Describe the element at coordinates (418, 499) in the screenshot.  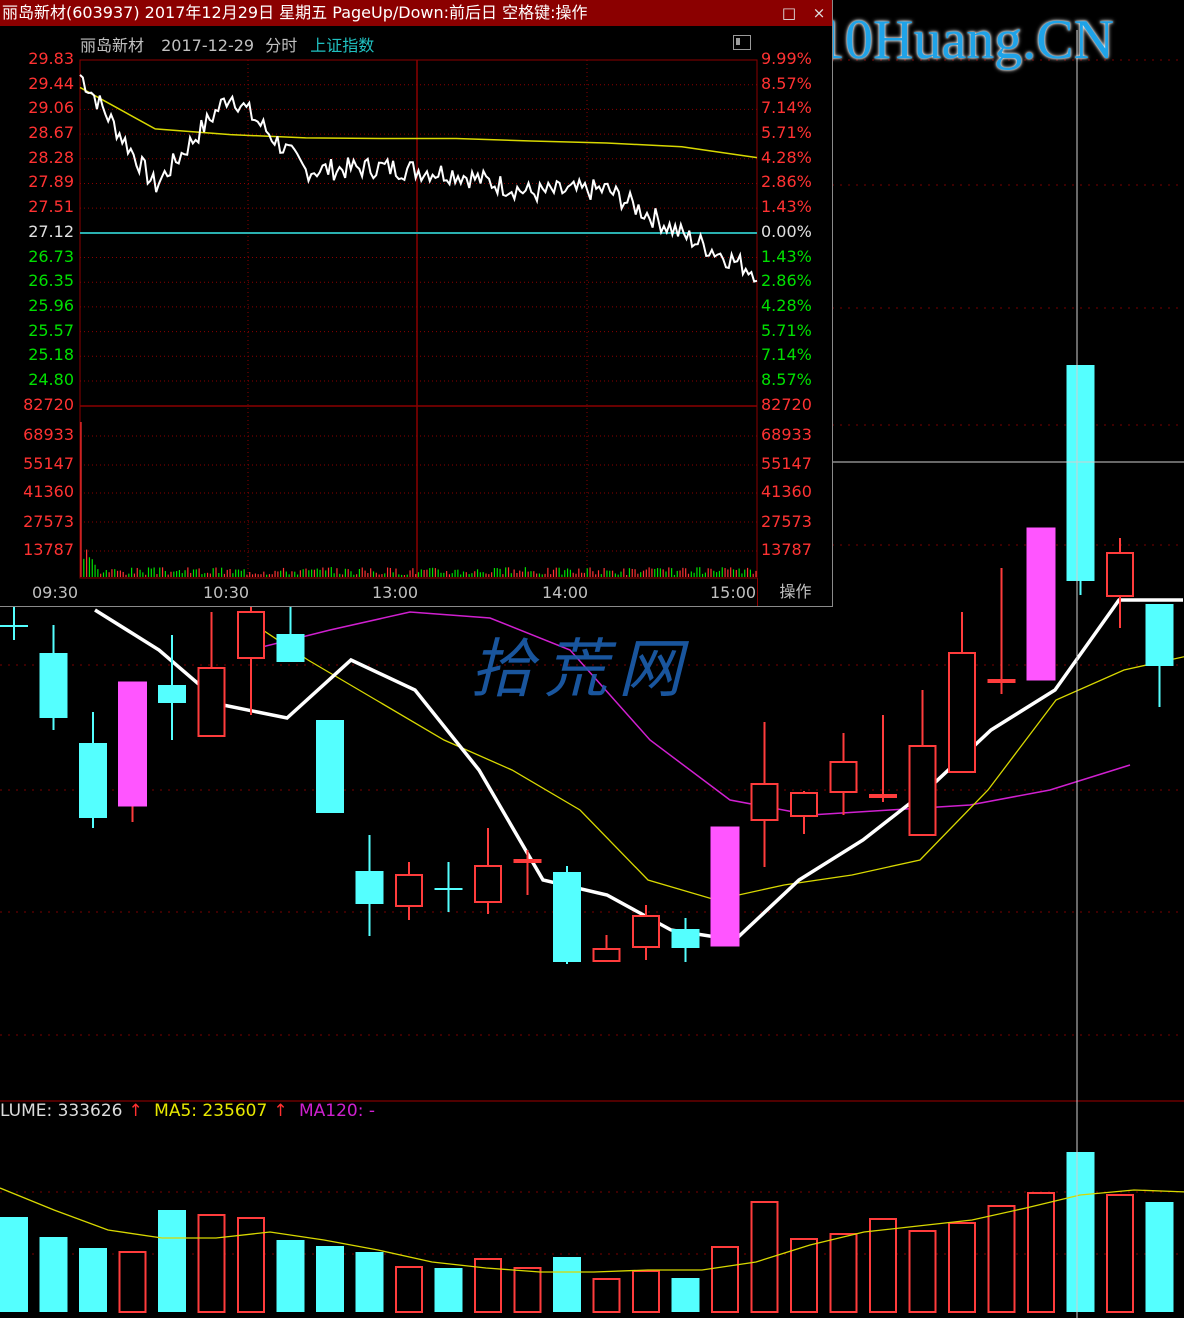
I see `intraday-volume` at that location.